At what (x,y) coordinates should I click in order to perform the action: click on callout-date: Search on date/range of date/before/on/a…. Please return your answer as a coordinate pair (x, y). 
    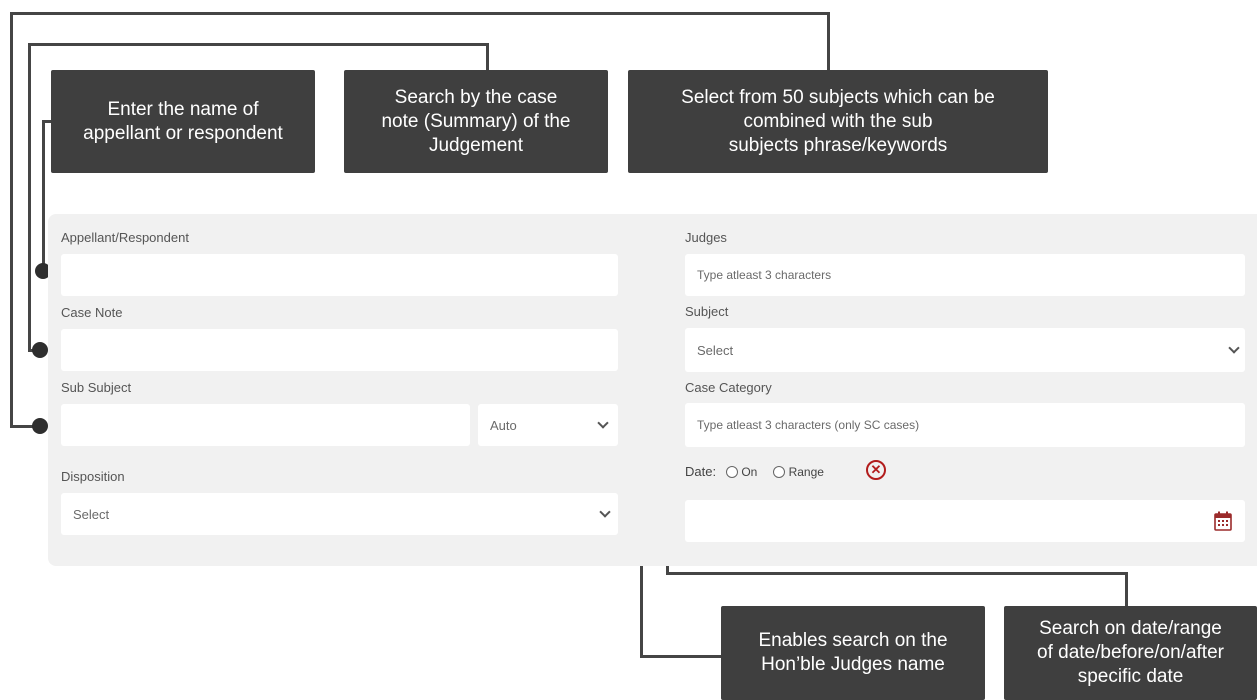
    Looking at the image, I should click on (1130, 653).